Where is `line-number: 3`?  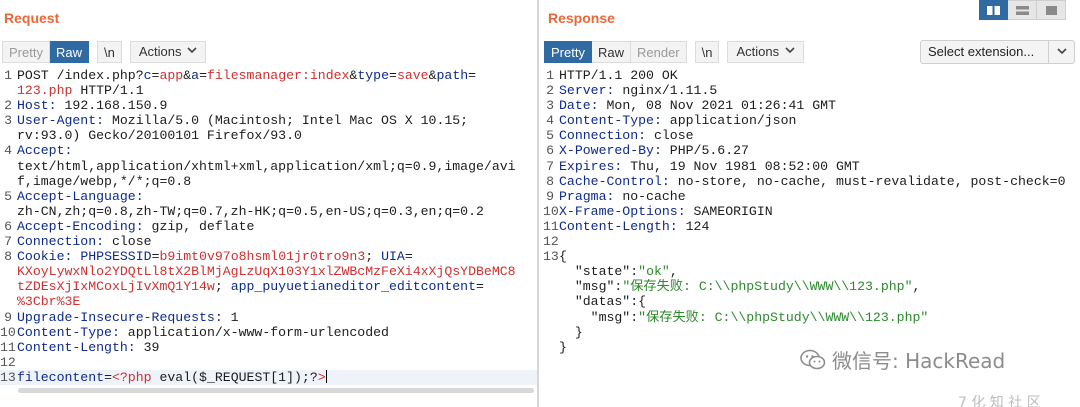
line-number: 3 is located at coordinates (8, 121).